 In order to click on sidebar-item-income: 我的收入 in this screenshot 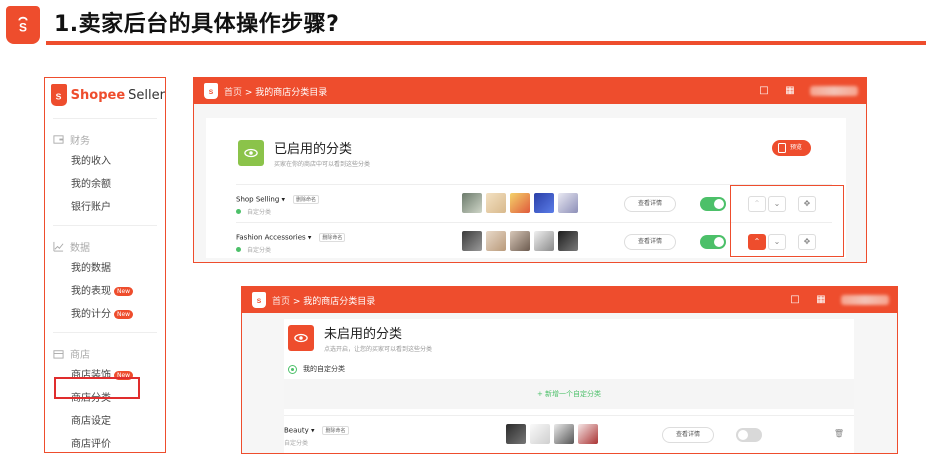, I will do `click(109, 161)`.